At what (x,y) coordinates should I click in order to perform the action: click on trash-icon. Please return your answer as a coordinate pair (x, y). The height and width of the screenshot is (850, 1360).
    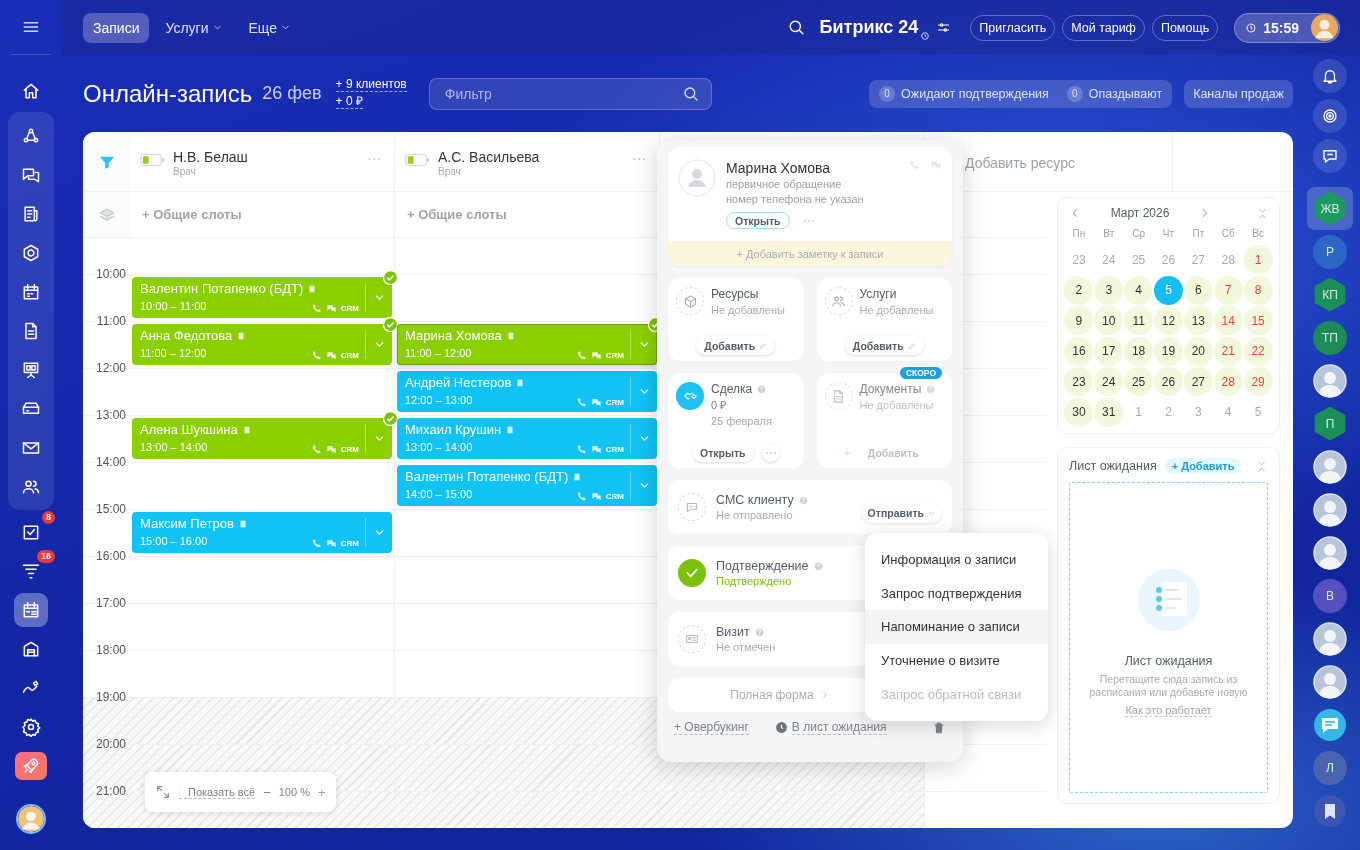
    Looking at the image, I should click on (939, 727).